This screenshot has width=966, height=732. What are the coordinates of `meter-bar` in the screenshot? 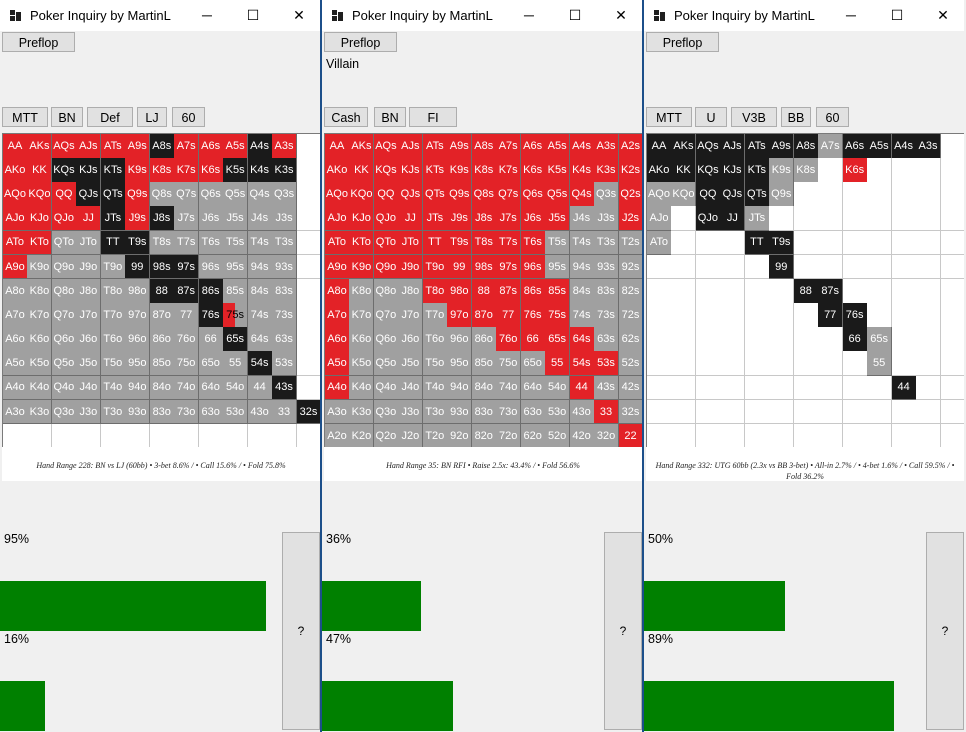 It's located at (387, 706).